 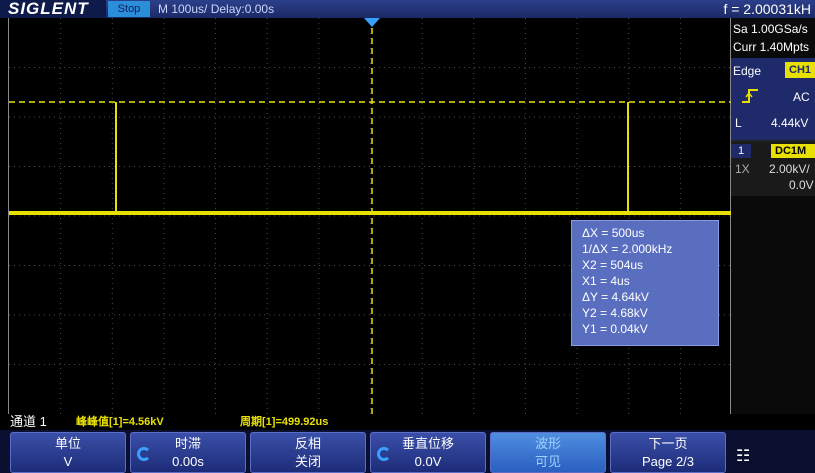 I want to click on cursor-y1: Y1 = 0.04kV, so click(x=615, y=329).